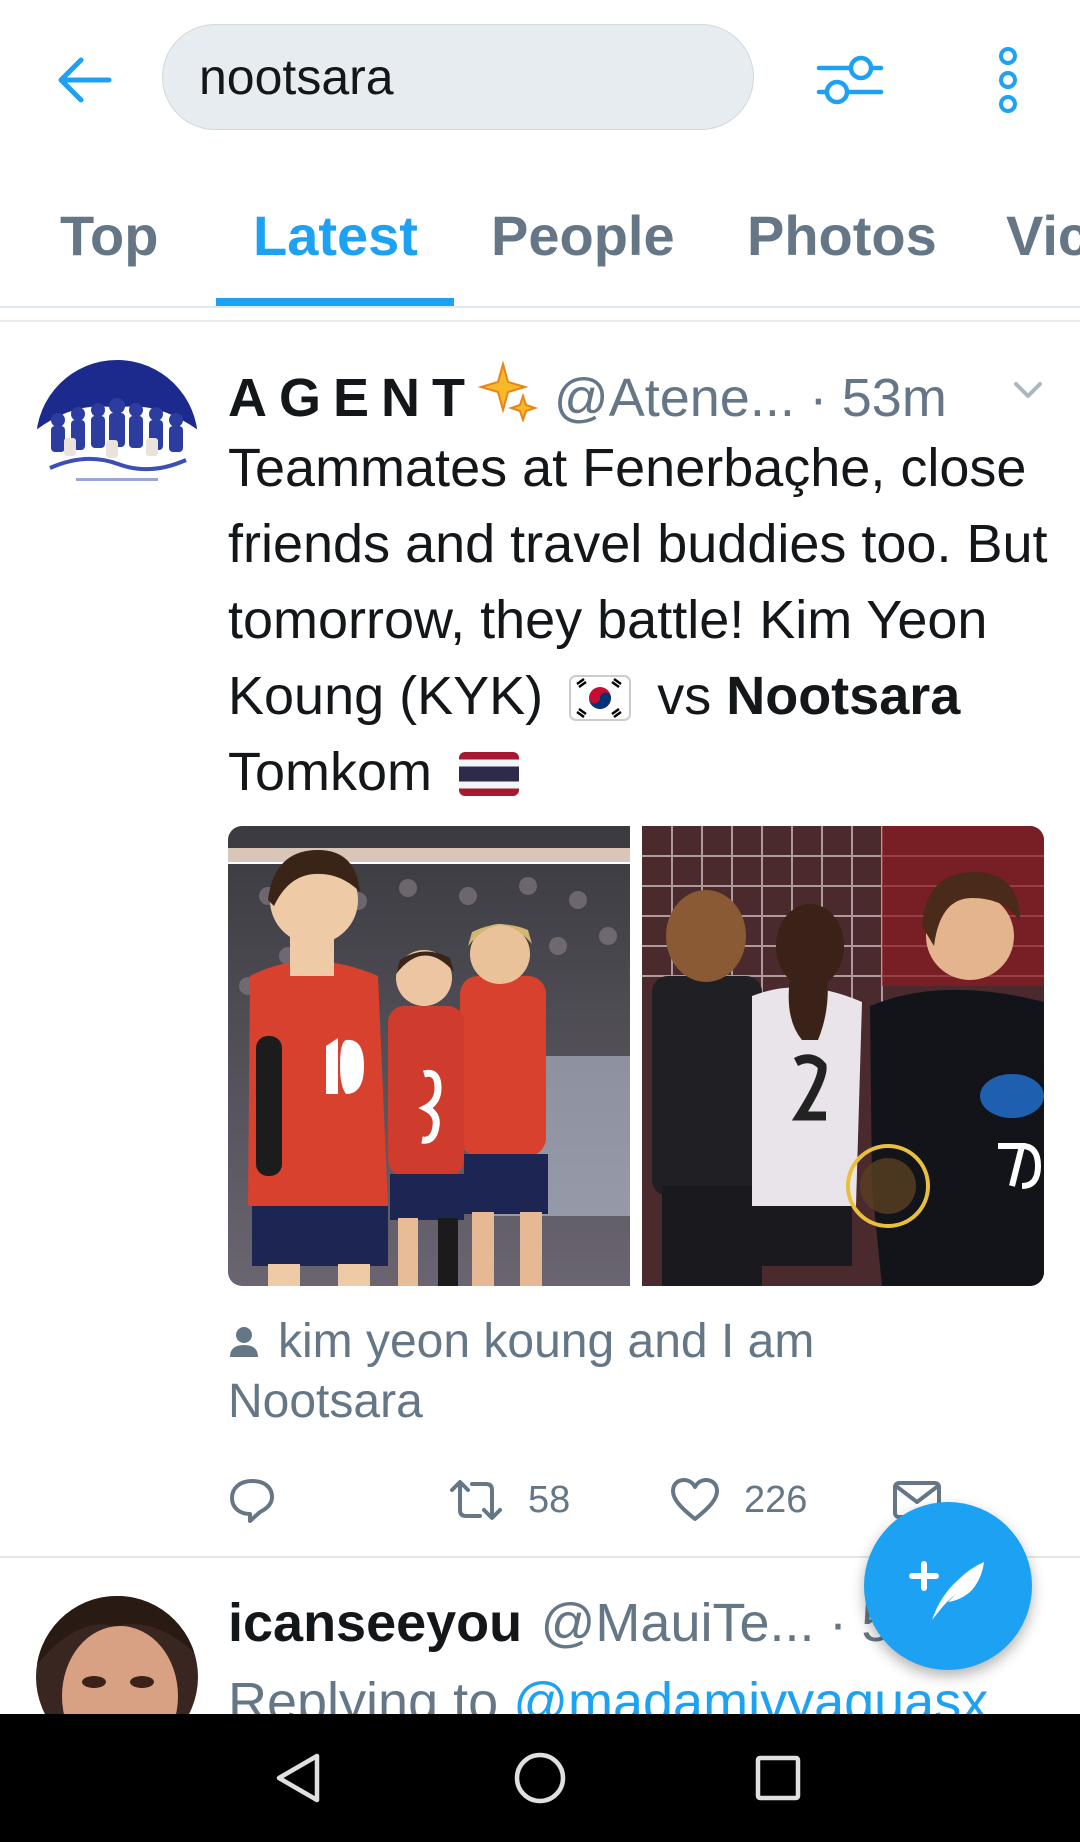 The width and height of the screenshot is (1080, 1842). I want to click on comment-icon, so click(252, 1501).